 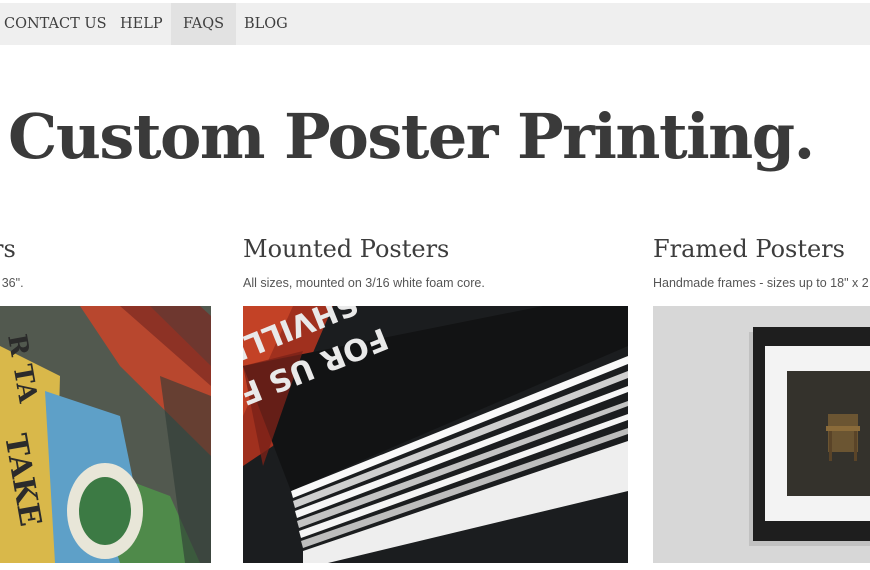 What do you see at coordinates (8, 249) in the screenshot?
I see `card-title: rs` at bounding box center [8, 249].